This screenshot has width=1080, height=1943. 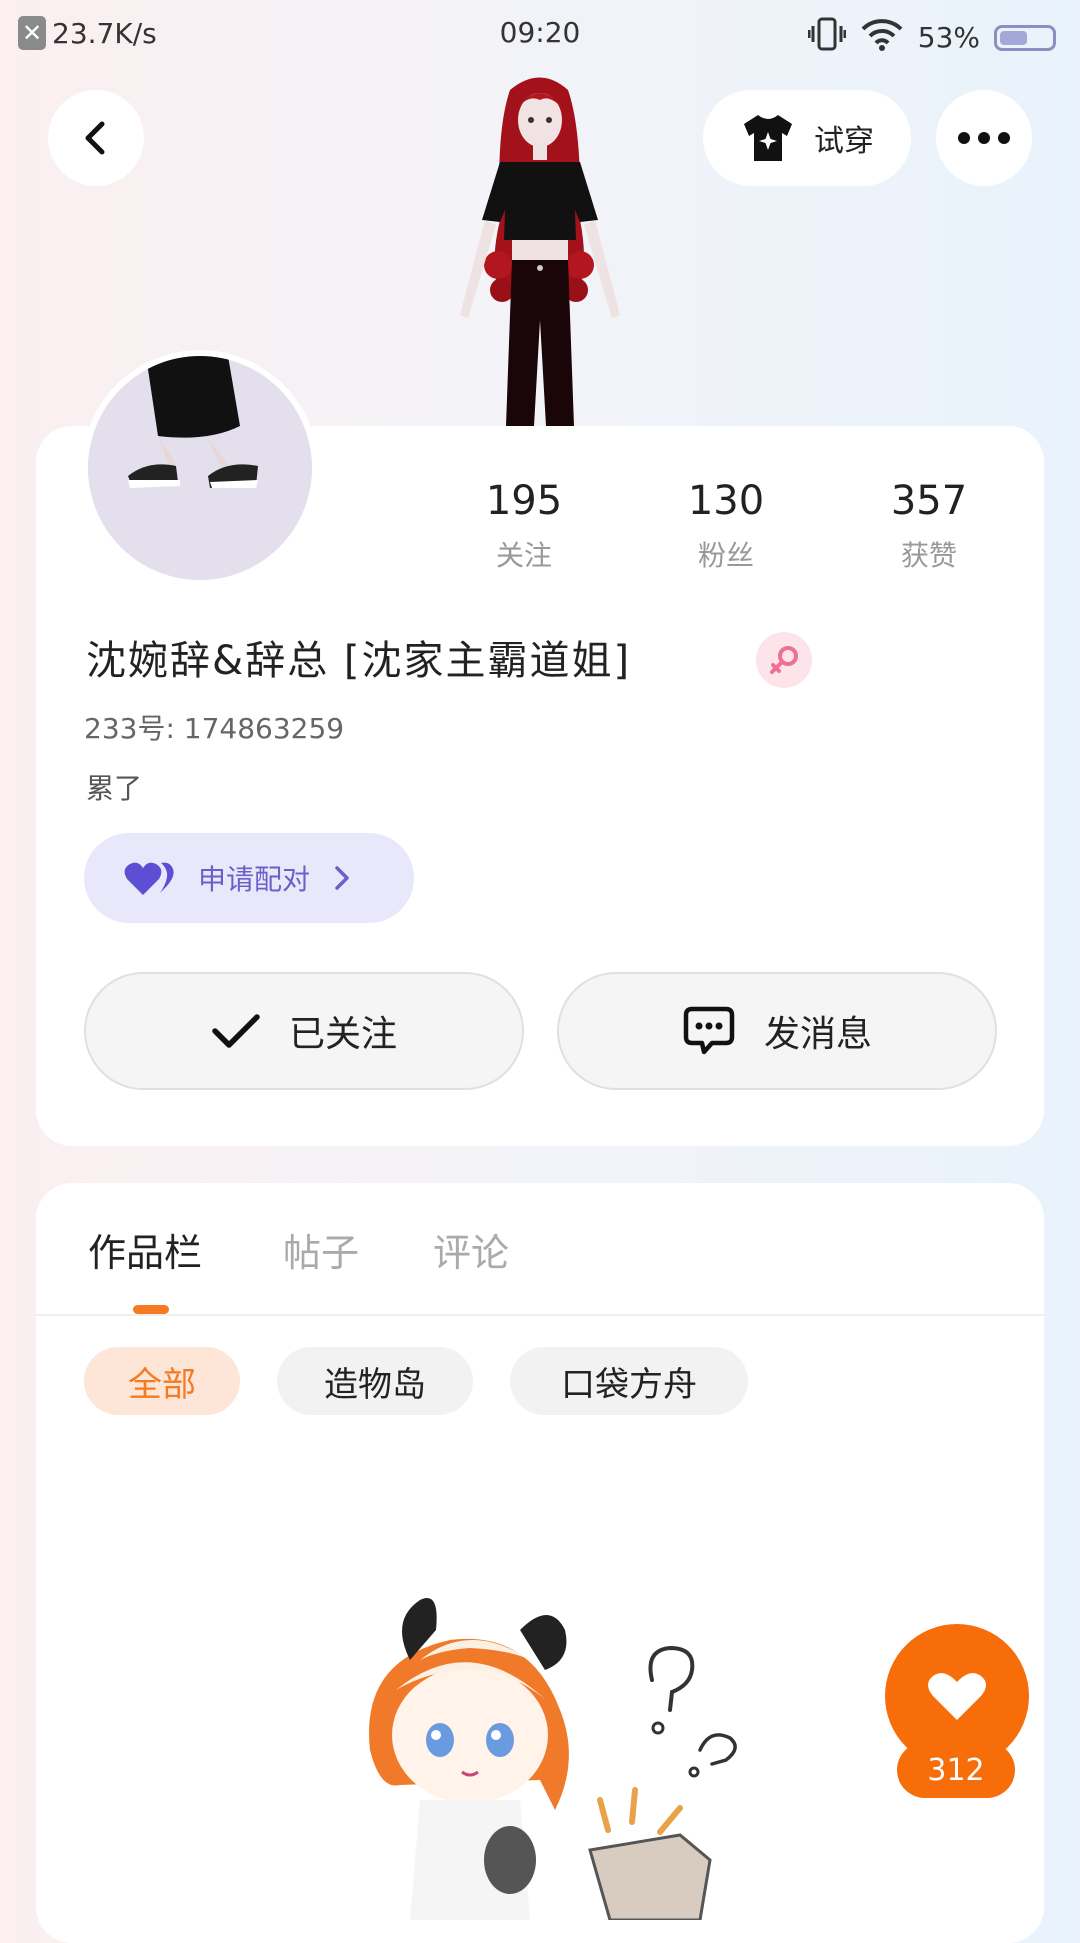 What do you see at coordinates (342, 878) in the screenshot?
I see `chevron-right-icon` at bounding box center [342, 878].